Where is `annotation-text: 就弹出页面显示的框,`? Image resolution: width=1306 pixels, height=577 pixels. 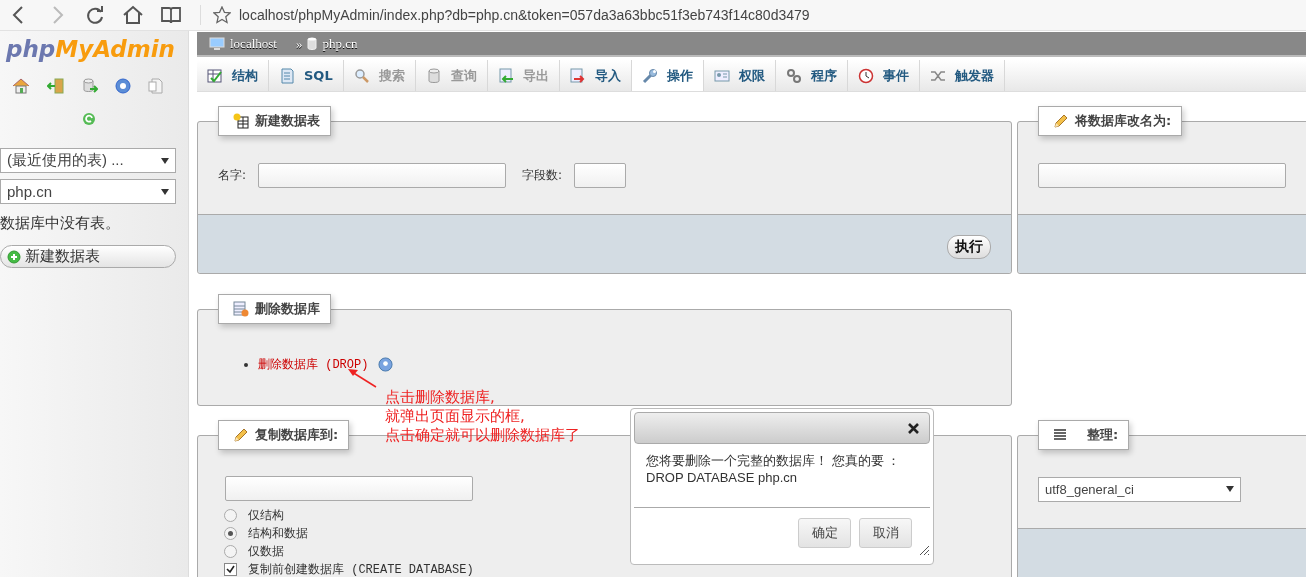 annotation-text: 就弹出页面显示的框, is located at coordinates (455, 416).